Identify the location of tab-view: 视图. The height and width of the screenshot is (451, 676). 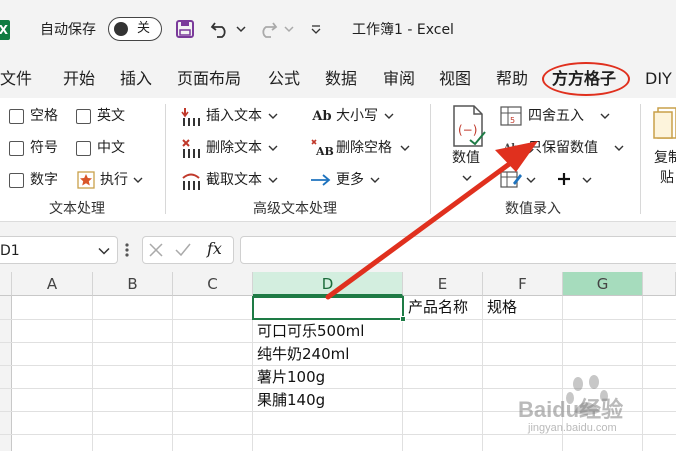
(455, 79).